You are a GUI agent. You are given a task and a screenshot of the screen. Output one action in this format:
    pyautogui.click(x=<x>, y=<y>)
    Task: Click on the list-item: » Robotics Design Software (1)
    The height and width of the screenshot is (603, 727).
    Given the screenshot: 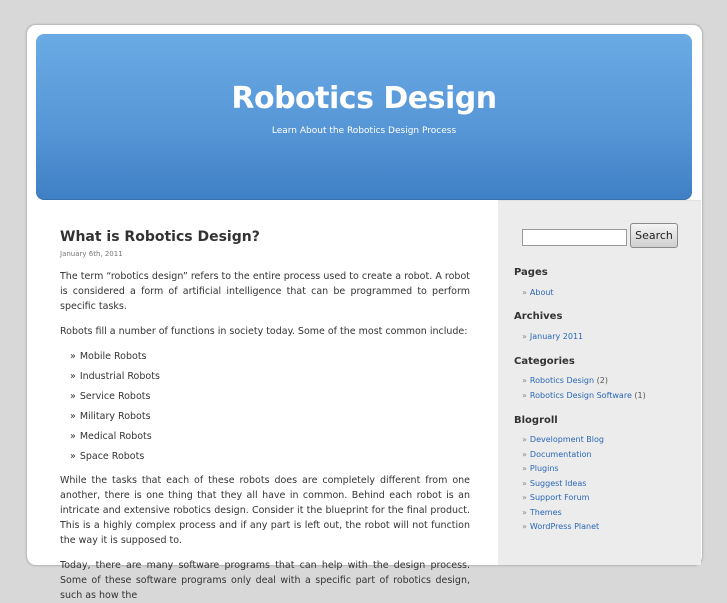 What is the action you would take?
    pyautogui.click(x=584, y=396)
    